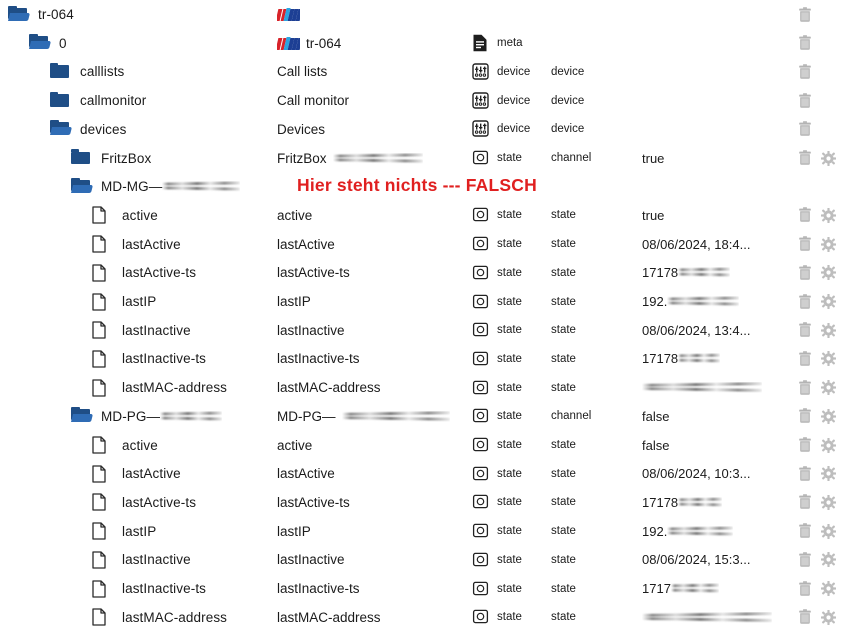  I want to click on tree-node-label: devices, so click(103, 129).